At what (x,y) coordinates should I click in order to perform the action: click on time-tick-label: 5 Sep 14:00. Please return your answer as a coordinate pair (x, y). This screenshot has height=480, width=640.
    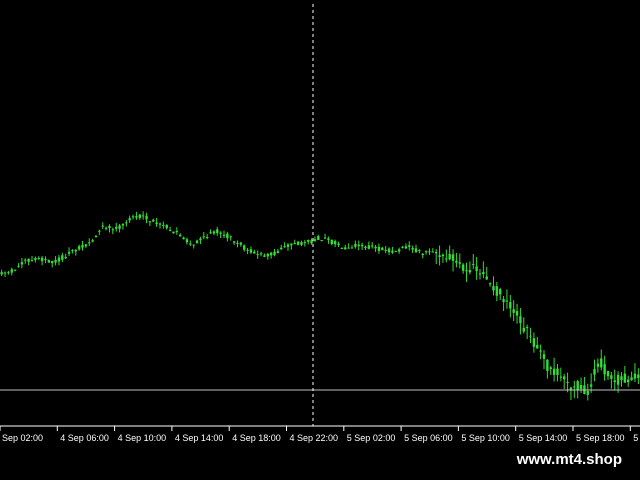
    Looking at the image, I should click on (543, 438).